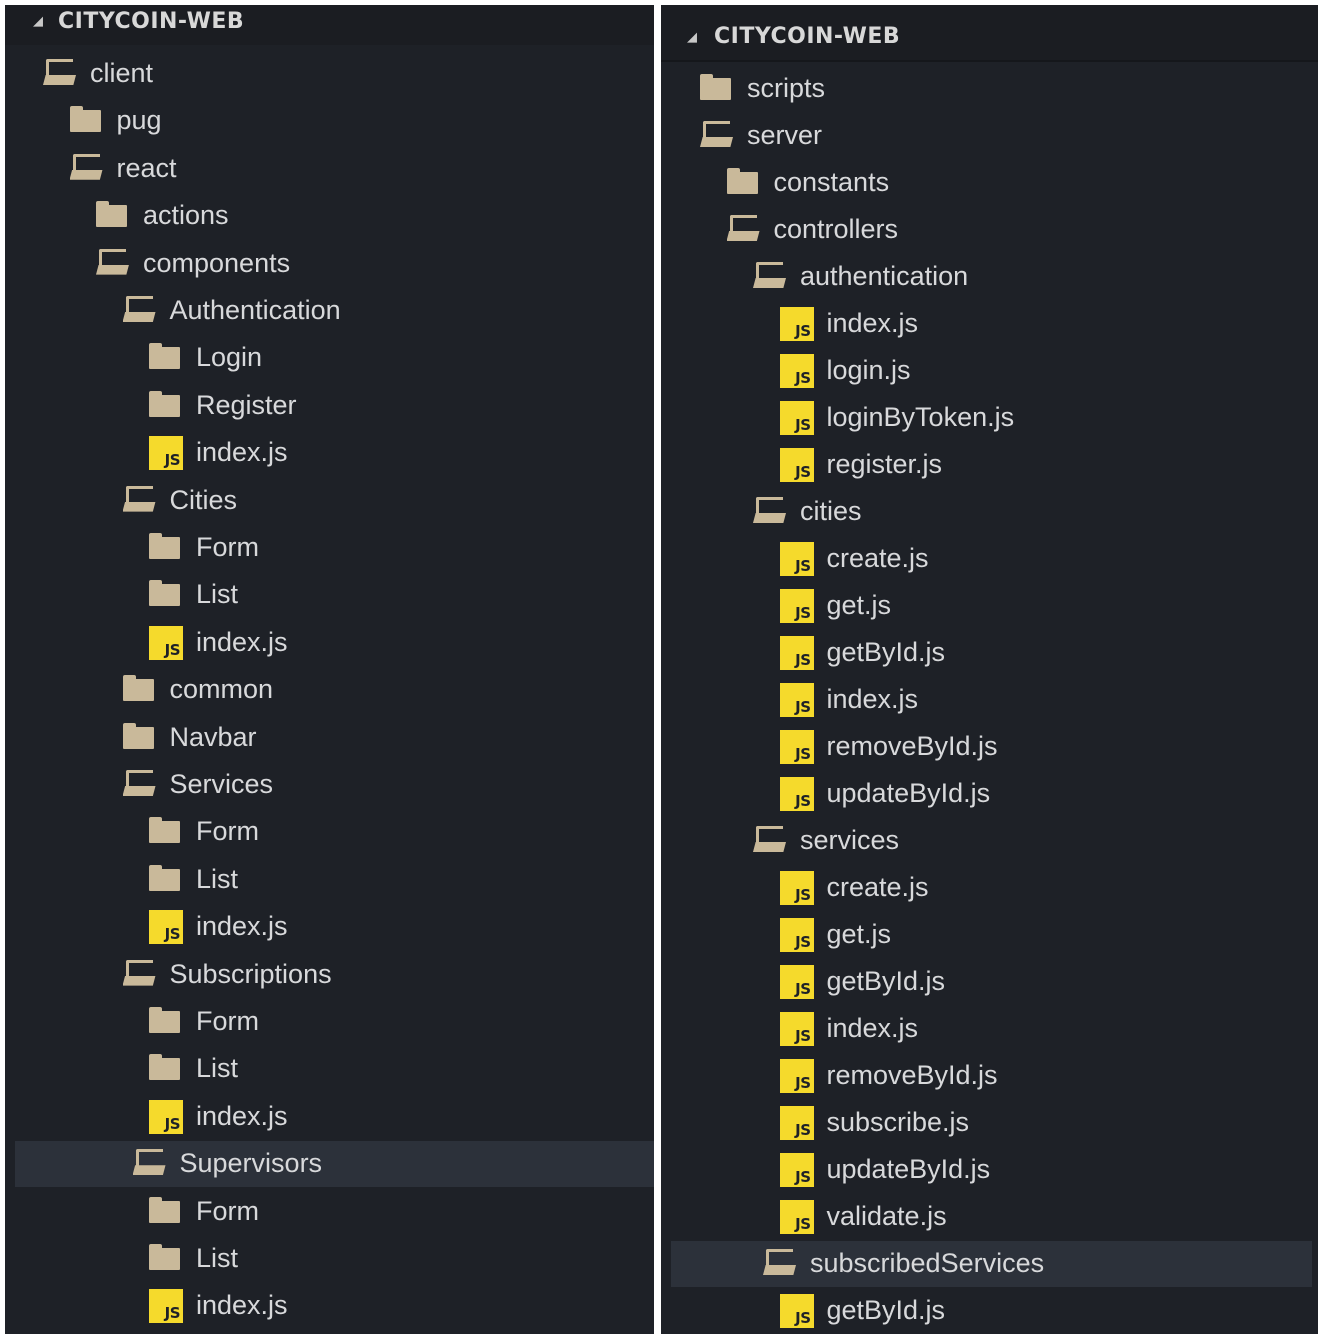 The width and height of the screenshot is (1318, 1334). What do you see at coordinates (989, 512) in the screenshot?
I see `tree-folder-row: cities` at bounding box center [989, 512].